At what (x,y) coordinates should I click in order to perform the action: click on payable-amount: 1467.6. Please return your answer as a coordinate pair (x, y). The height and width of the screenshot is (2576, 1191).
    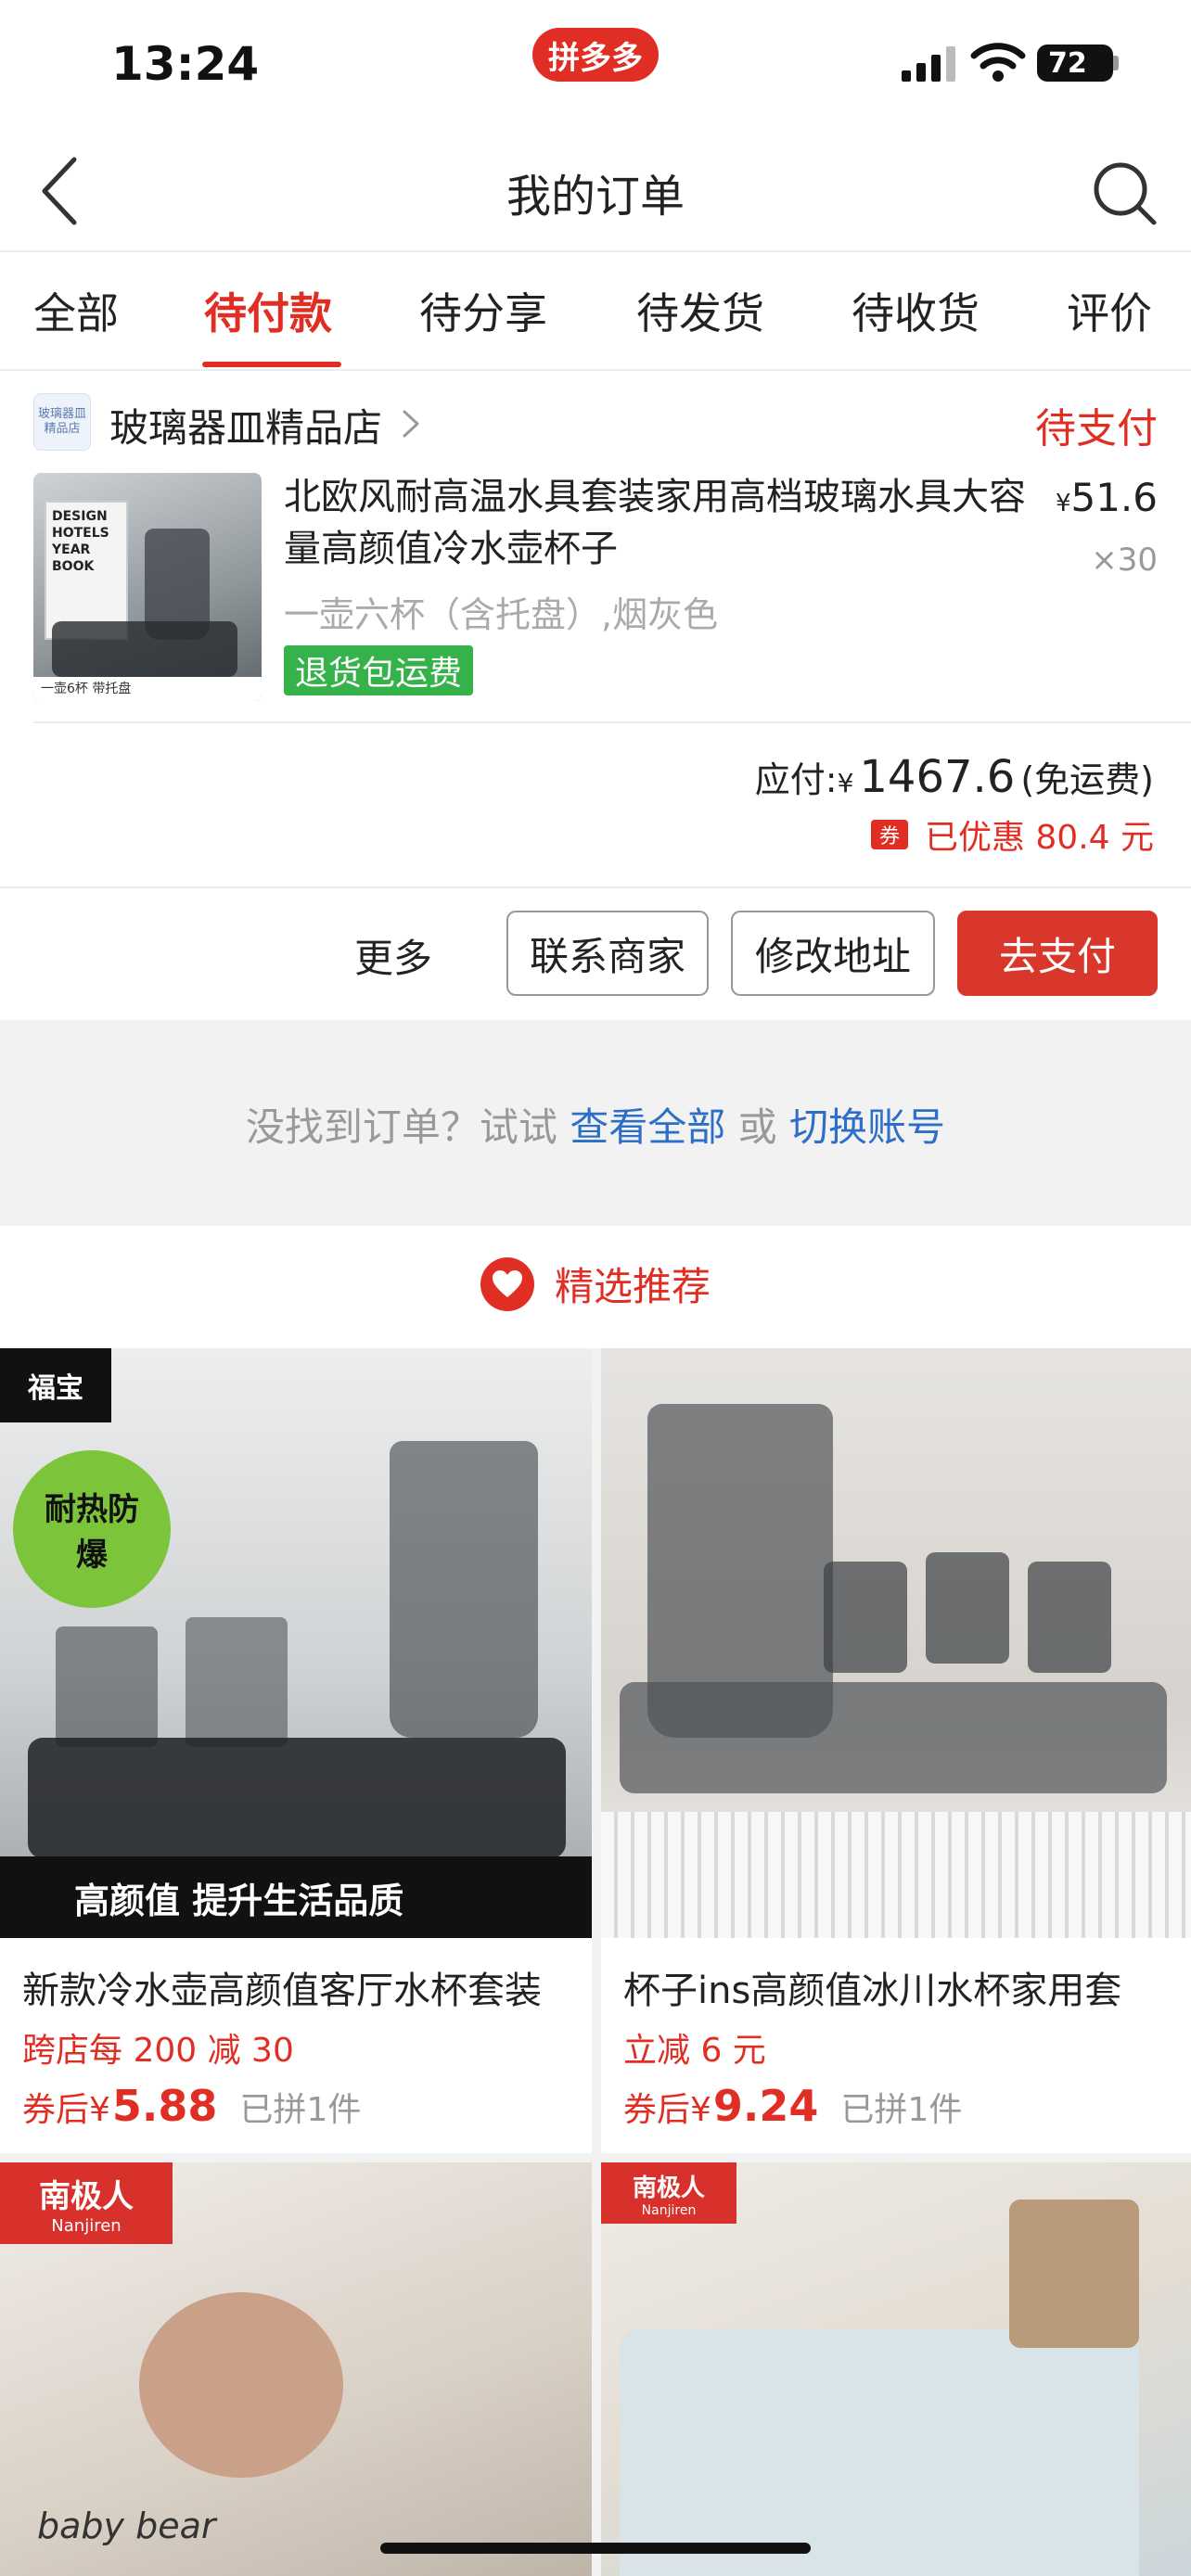
    Looking at the image, I should click on (937, 777).